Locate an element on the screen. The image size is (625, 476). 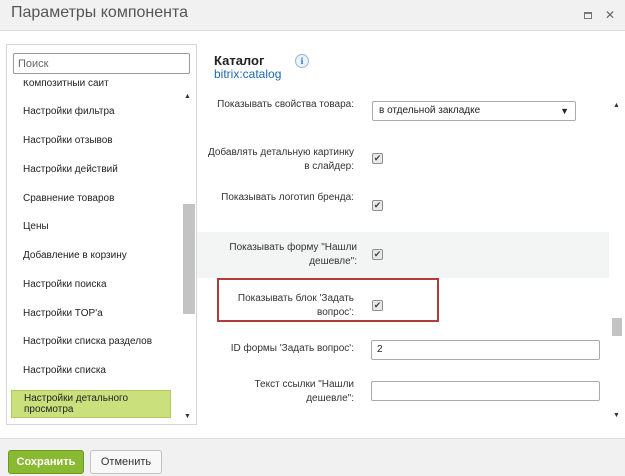
list-item: Настройки поиска is located at coordinates (65, 284).